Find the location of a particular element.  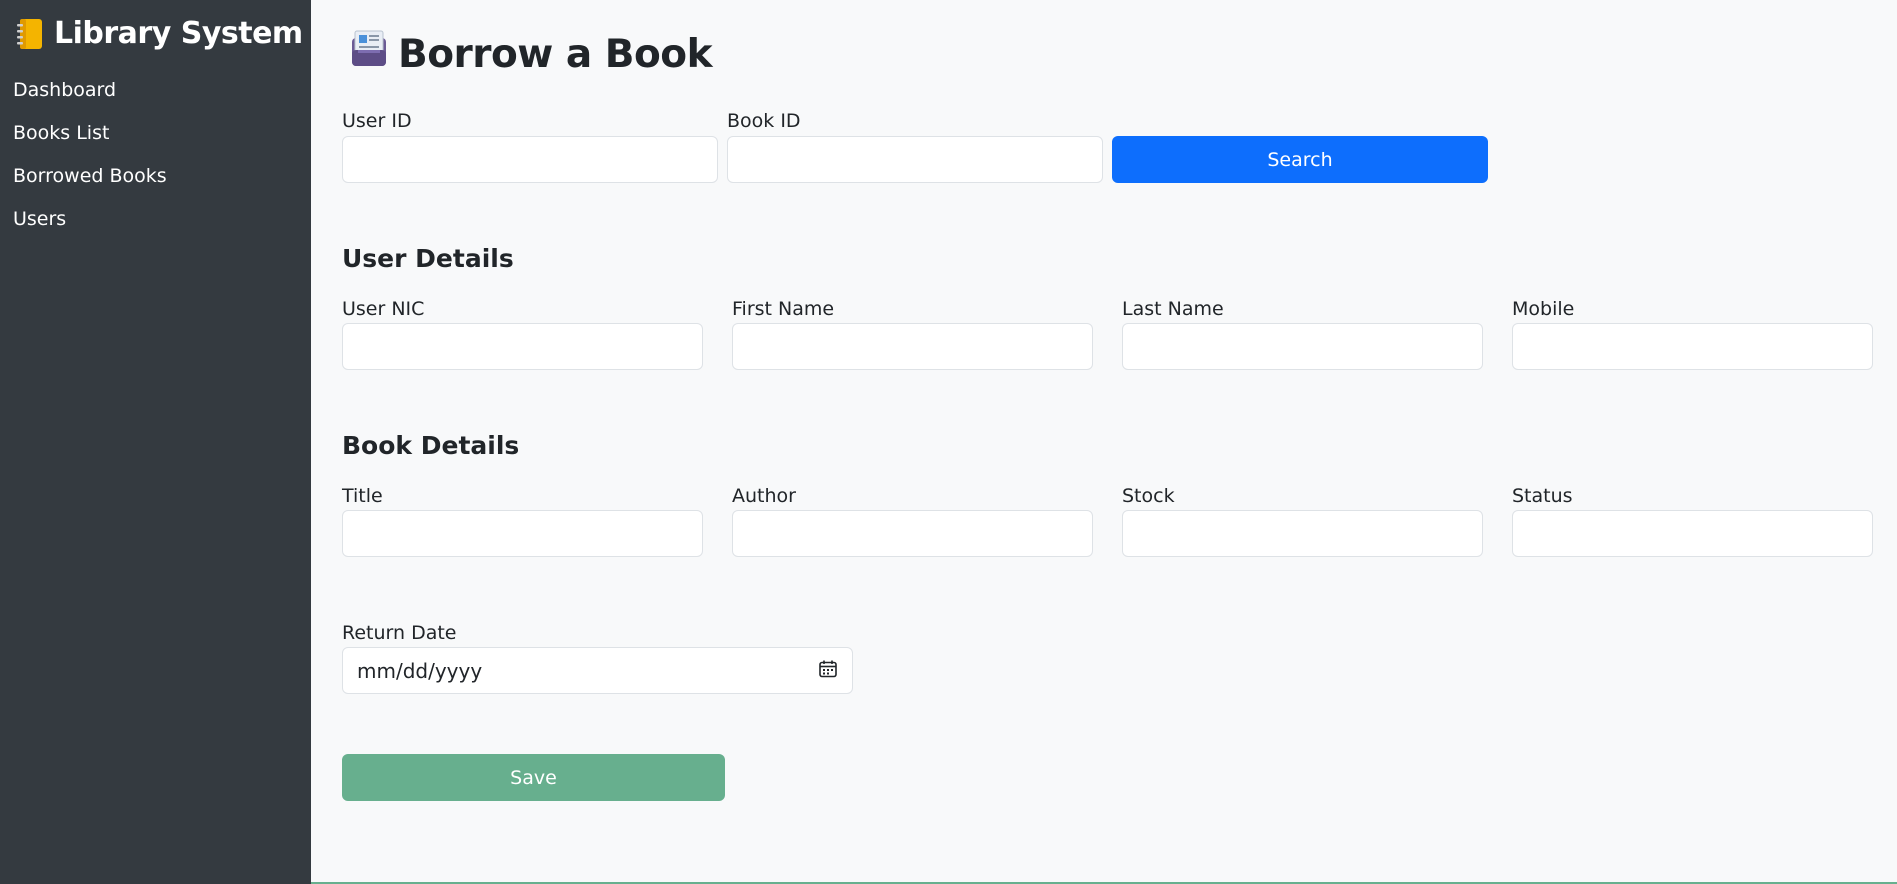

author-label: Author is located at coordinates (764, 496).